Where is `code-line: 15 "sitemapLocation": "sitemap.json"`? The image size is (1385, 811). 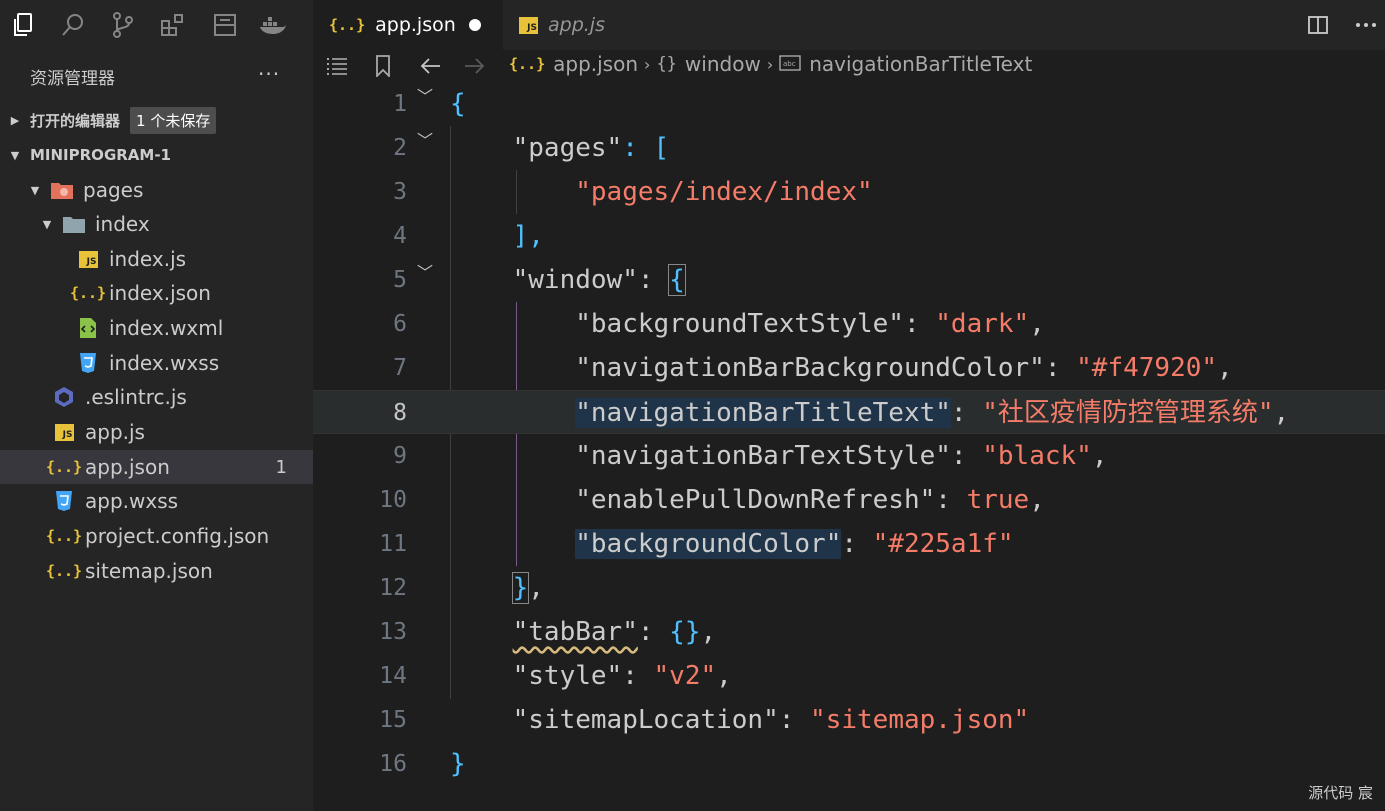 code-line: 15 "sitemapLocation": "sitemap.json" is located at coordinates (849, 720).